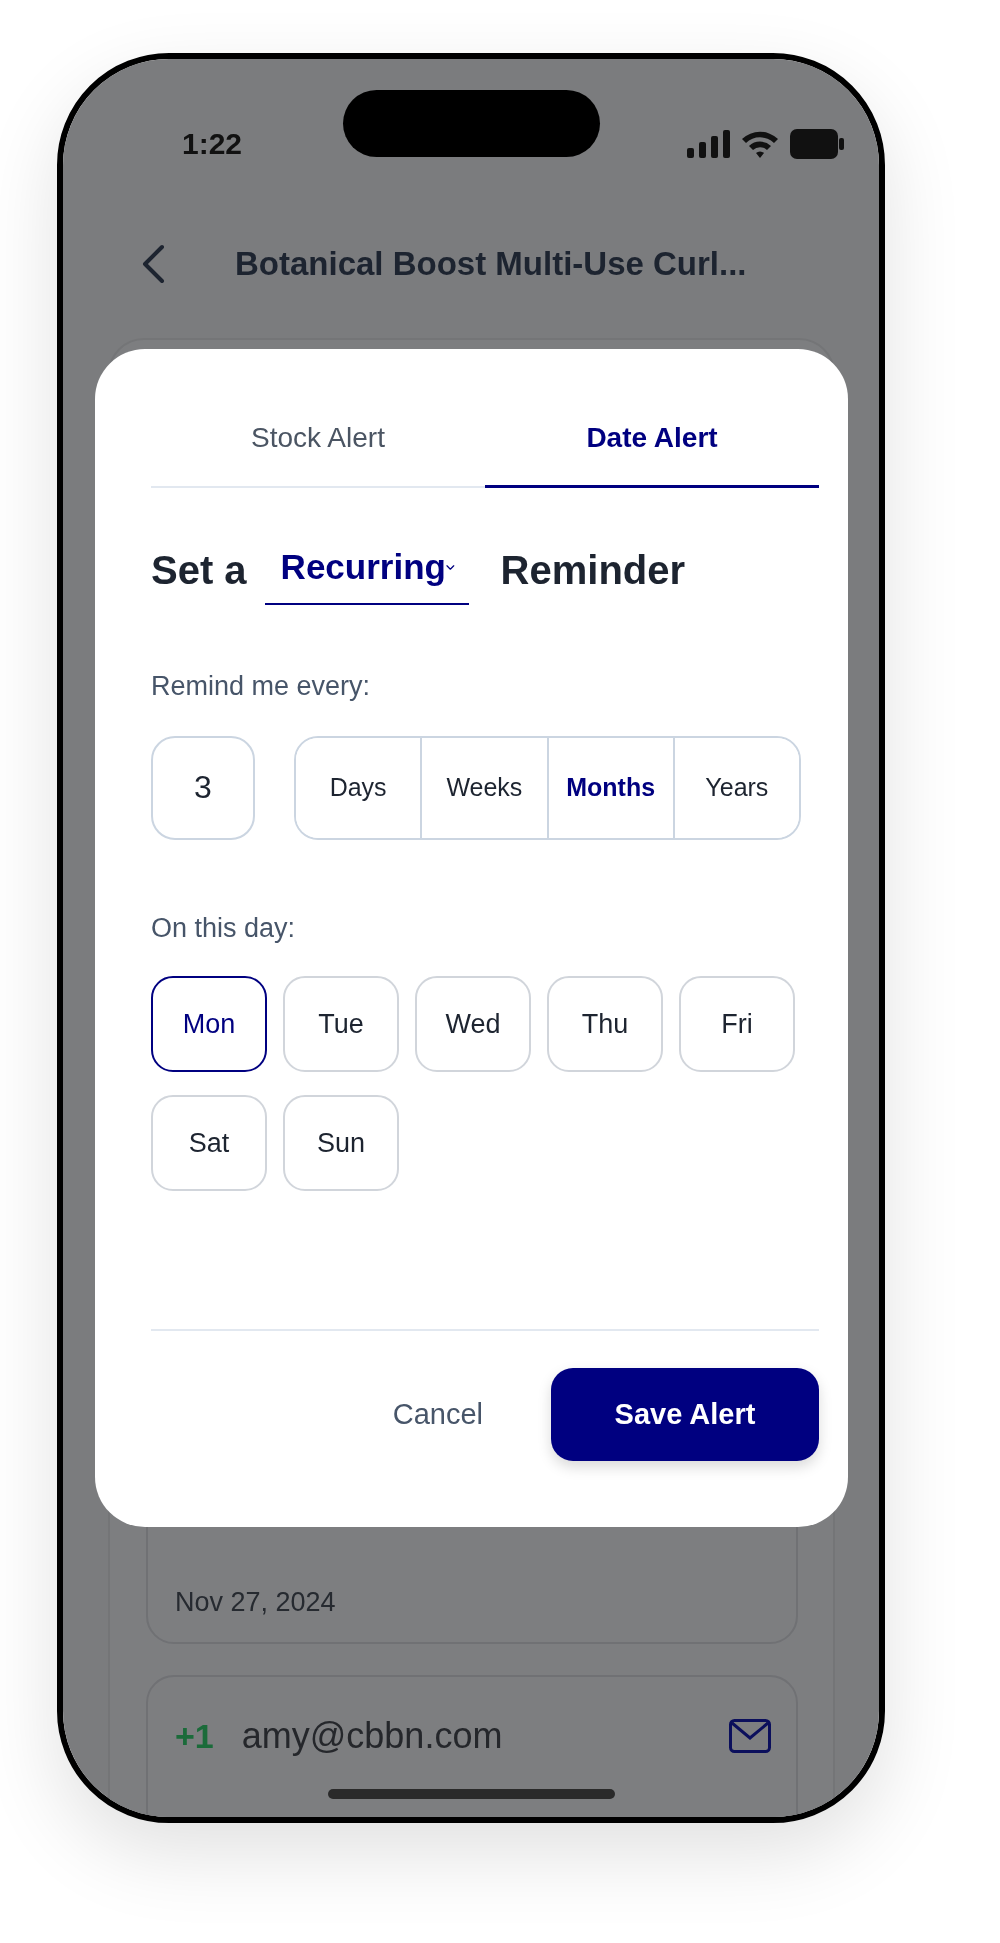  Describe the element at coordinates (212, 144) in the screenshot. I see `status-time: 1:22` at that location.